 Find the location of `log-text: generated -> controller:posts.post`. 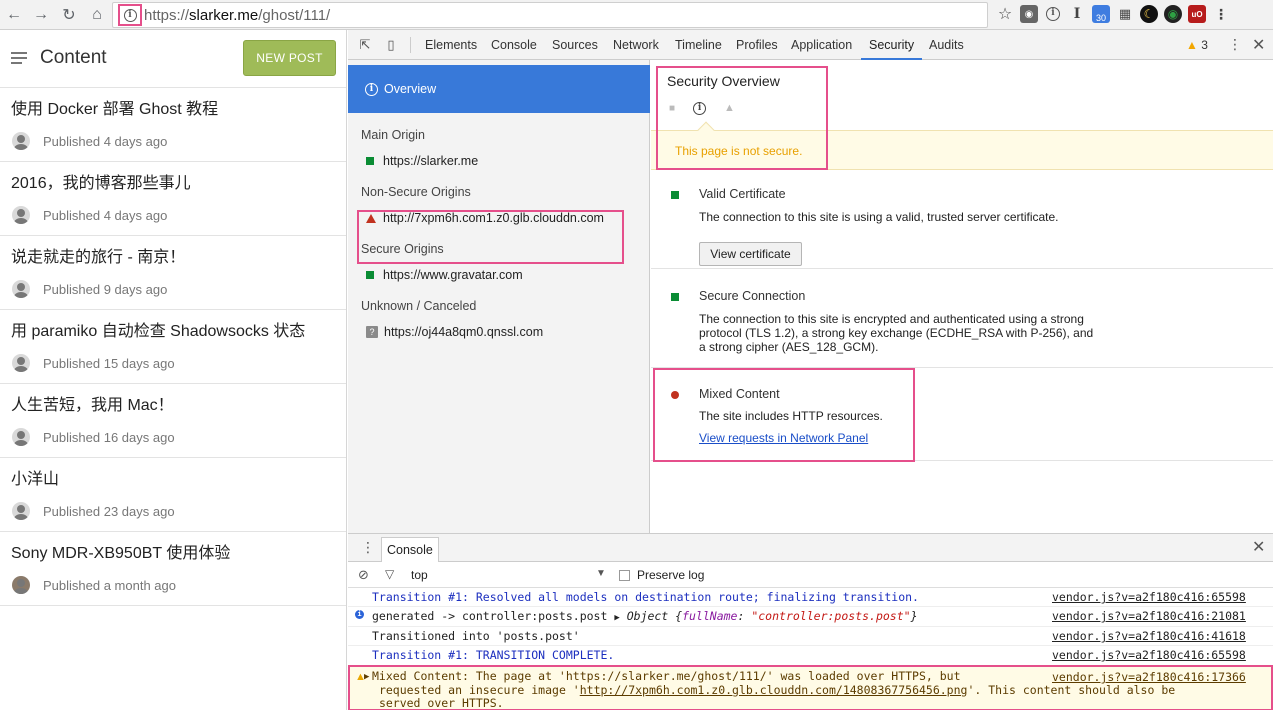

log-text: generated -> controller:posts.post is located at coordinates (493, 616).